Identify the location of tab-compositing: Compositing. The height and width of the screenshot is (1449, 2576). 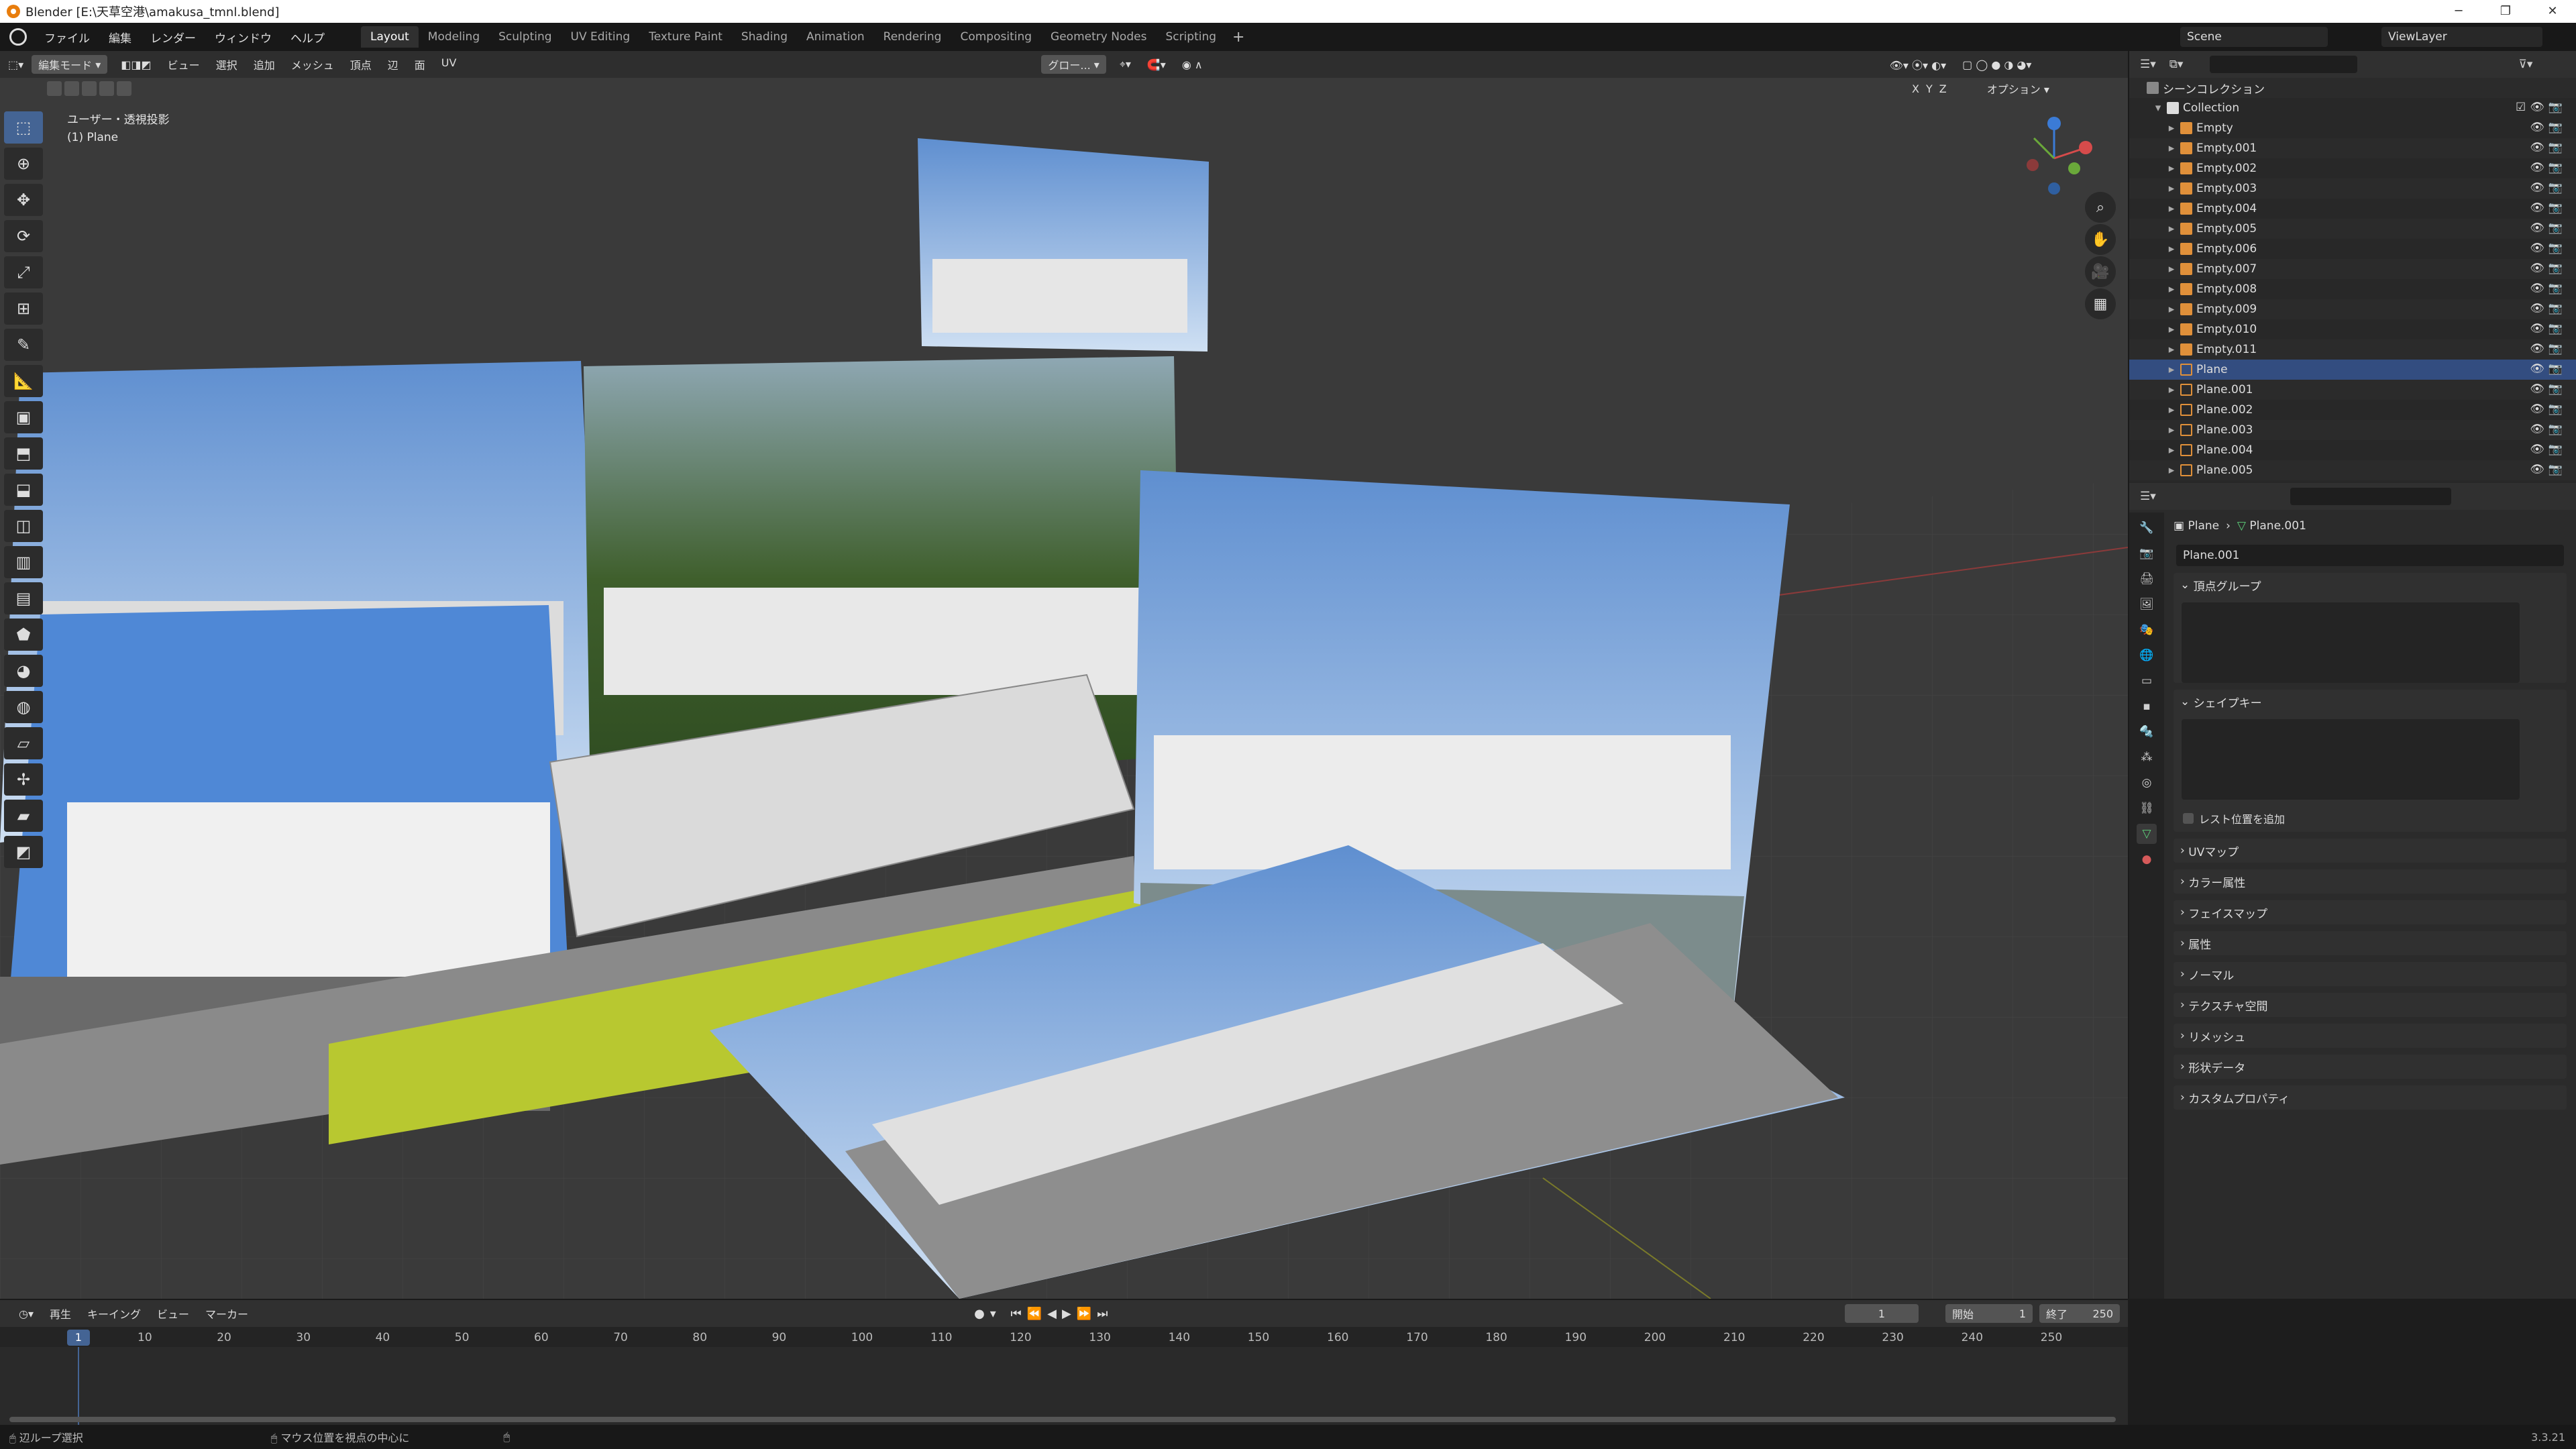
(996, 37).